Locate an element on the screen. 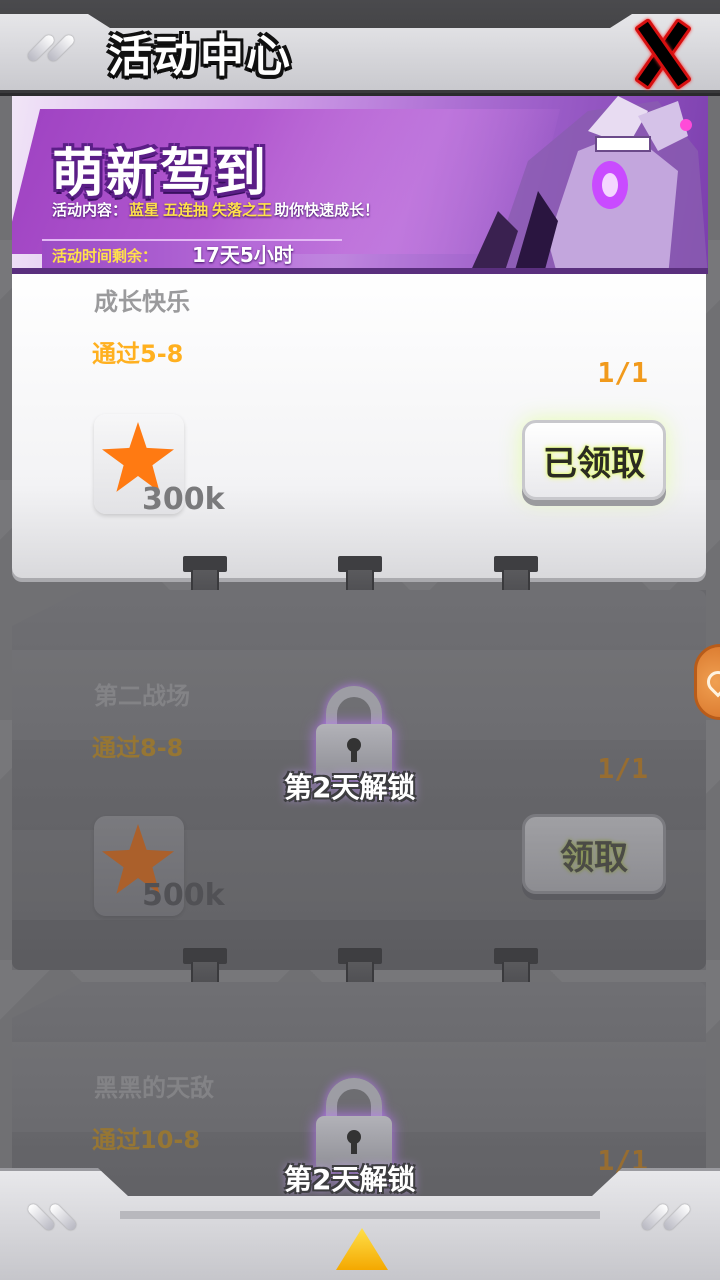  task-name: 成长快乐 is located at coordinates (142, 302).